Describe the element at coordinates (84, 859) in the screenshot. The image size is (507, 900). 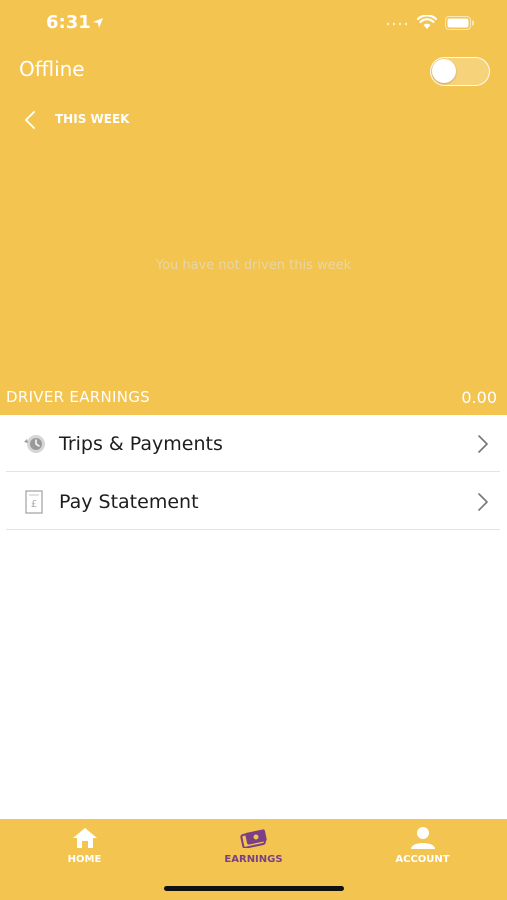
I see `tab-label: HOME` at that location.